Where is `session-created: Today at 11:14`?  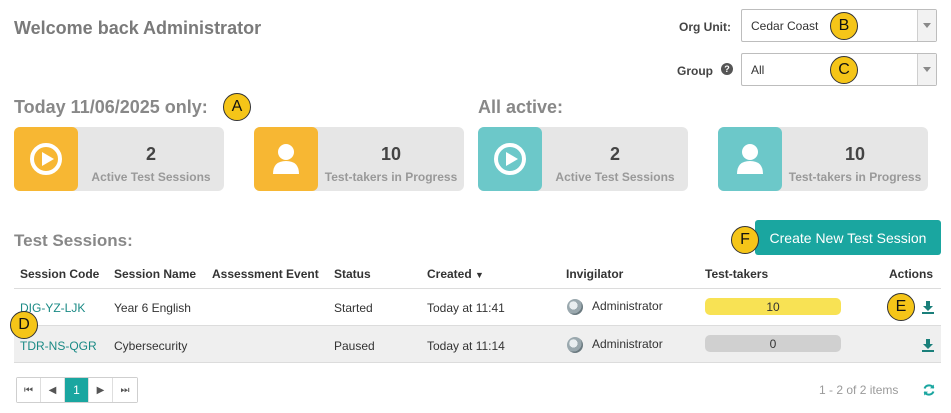 session-created: Today at 11:14 is located at coordinates (466, 346).